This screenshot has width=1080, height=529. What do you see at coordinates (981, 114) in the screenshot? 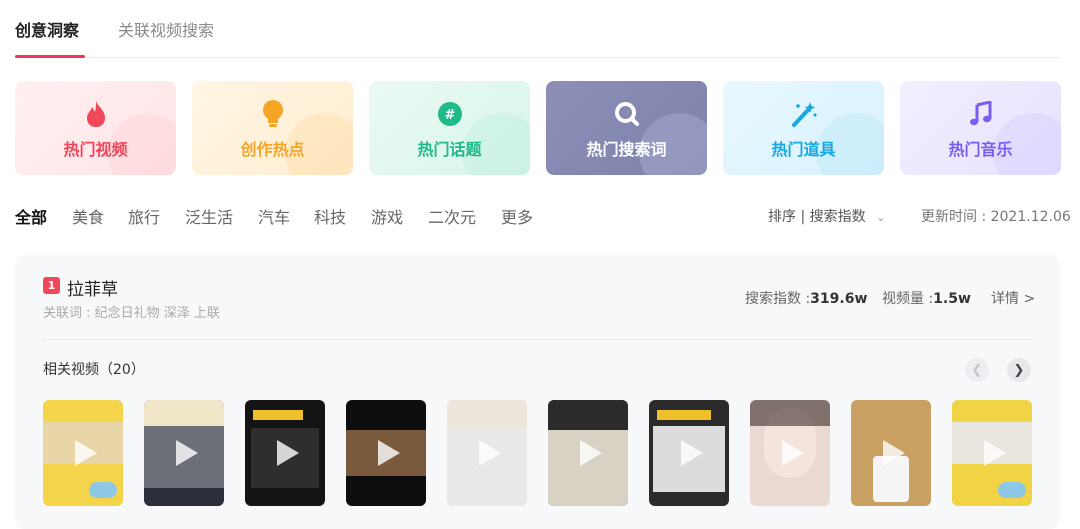
I see `music-note-icon` at bounding box center [981, 114].